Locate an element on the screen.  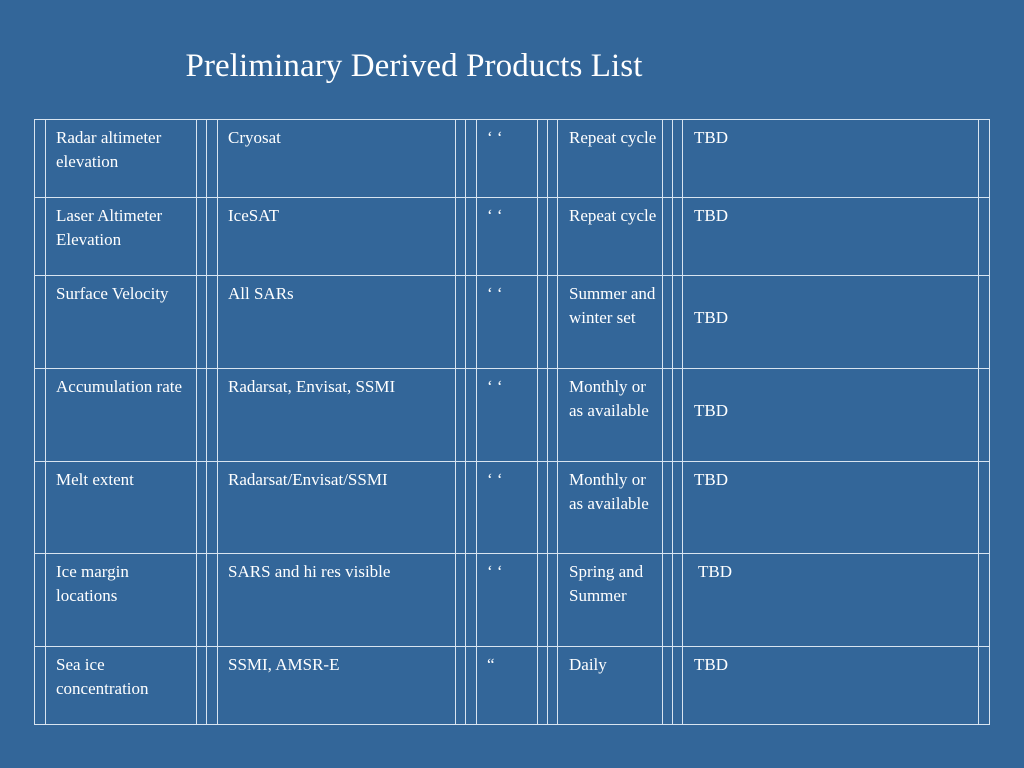
sensor-cell: SARS and hi res visible is located at coordinates (309, 571).